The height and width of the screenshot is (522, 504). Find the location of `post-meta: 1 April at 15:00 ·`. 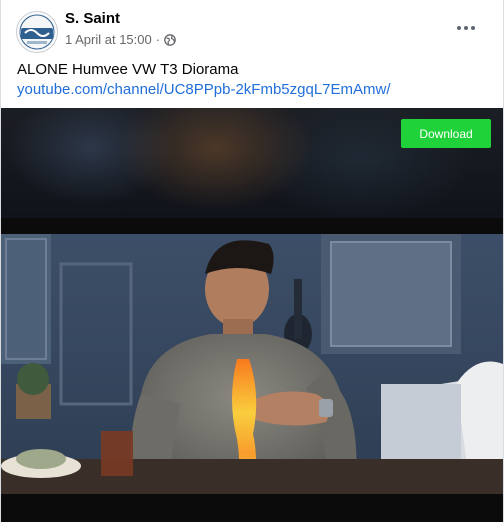

post-meta: 1 April at 15:00 · is located at coordinates (120, 39).